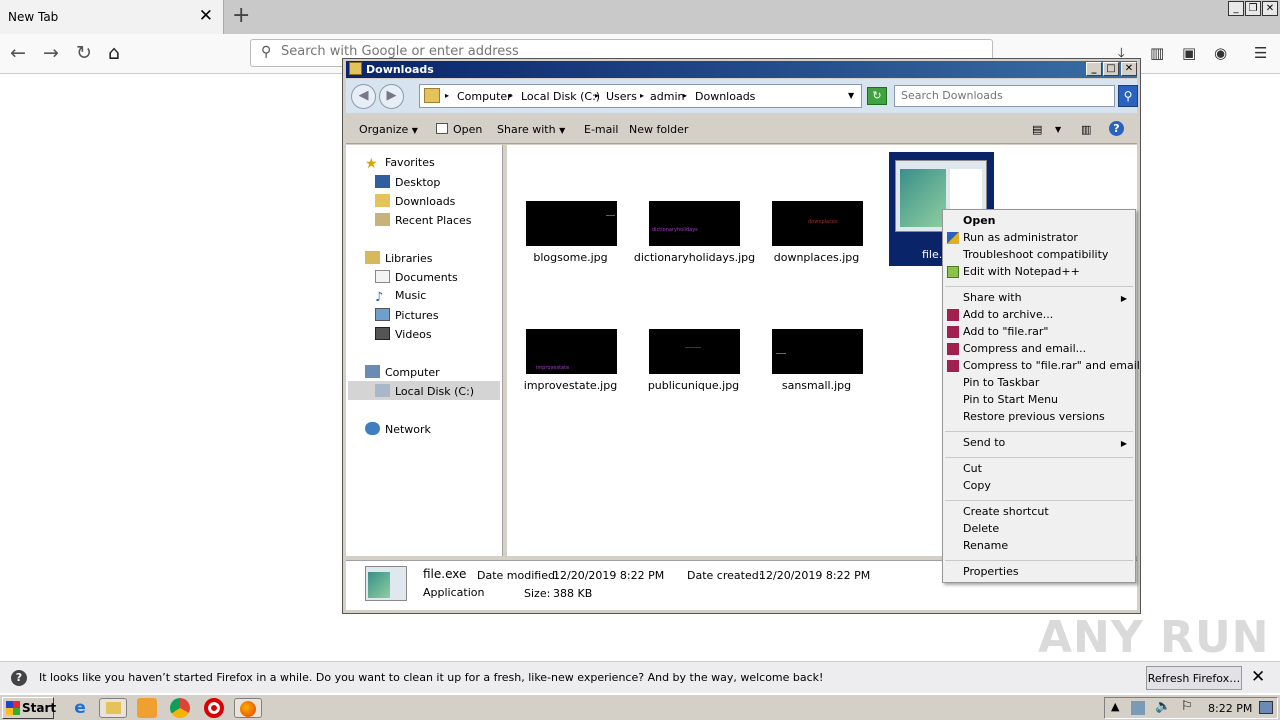 The image size is (1280, 720). I want to click on nav-downloads: Downloads, so click(415, 201).